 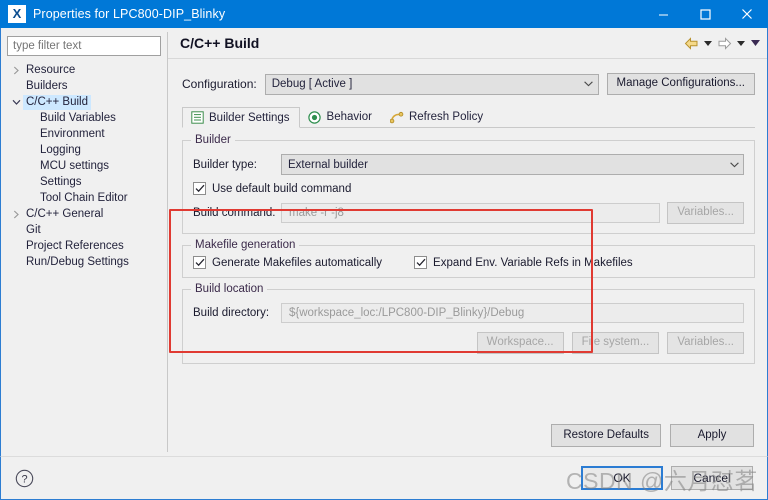 I want to click on tab-label: Behavior, so click(x=349, y=117).